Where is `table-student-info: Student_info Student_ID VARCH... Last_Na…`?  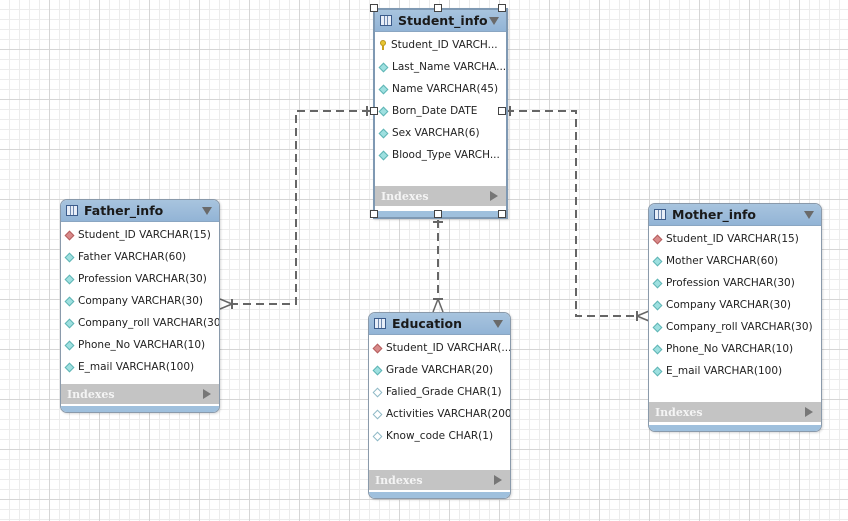 table-student-info: Student_info Student_ID VARCH... Last_Na… is located at coordinates (440, 113).